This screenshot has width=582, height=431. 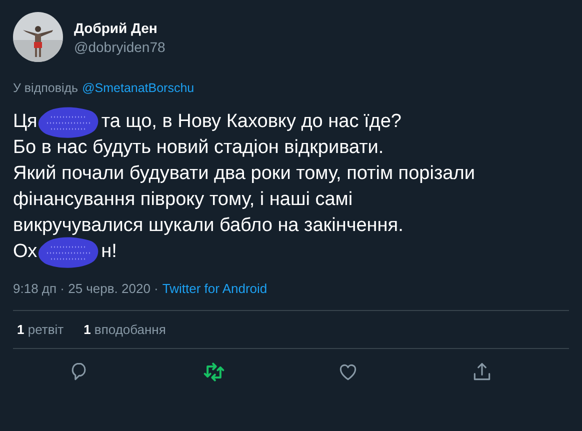 I want to click on tweet-text: фінансування півроку тому, і наші самі, so click(x=183, y=200).